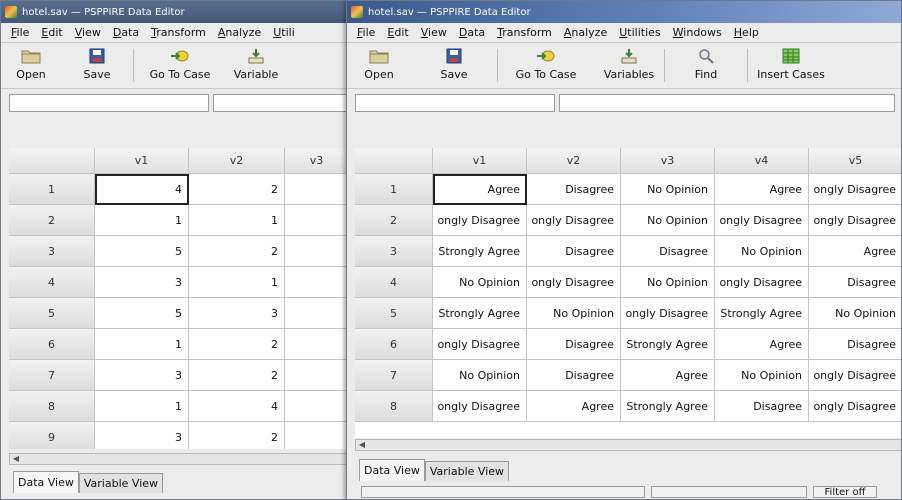  I want to click on left-title-bar: hotel.sav — PSPPIRE Data Editor, so click(175, 12).